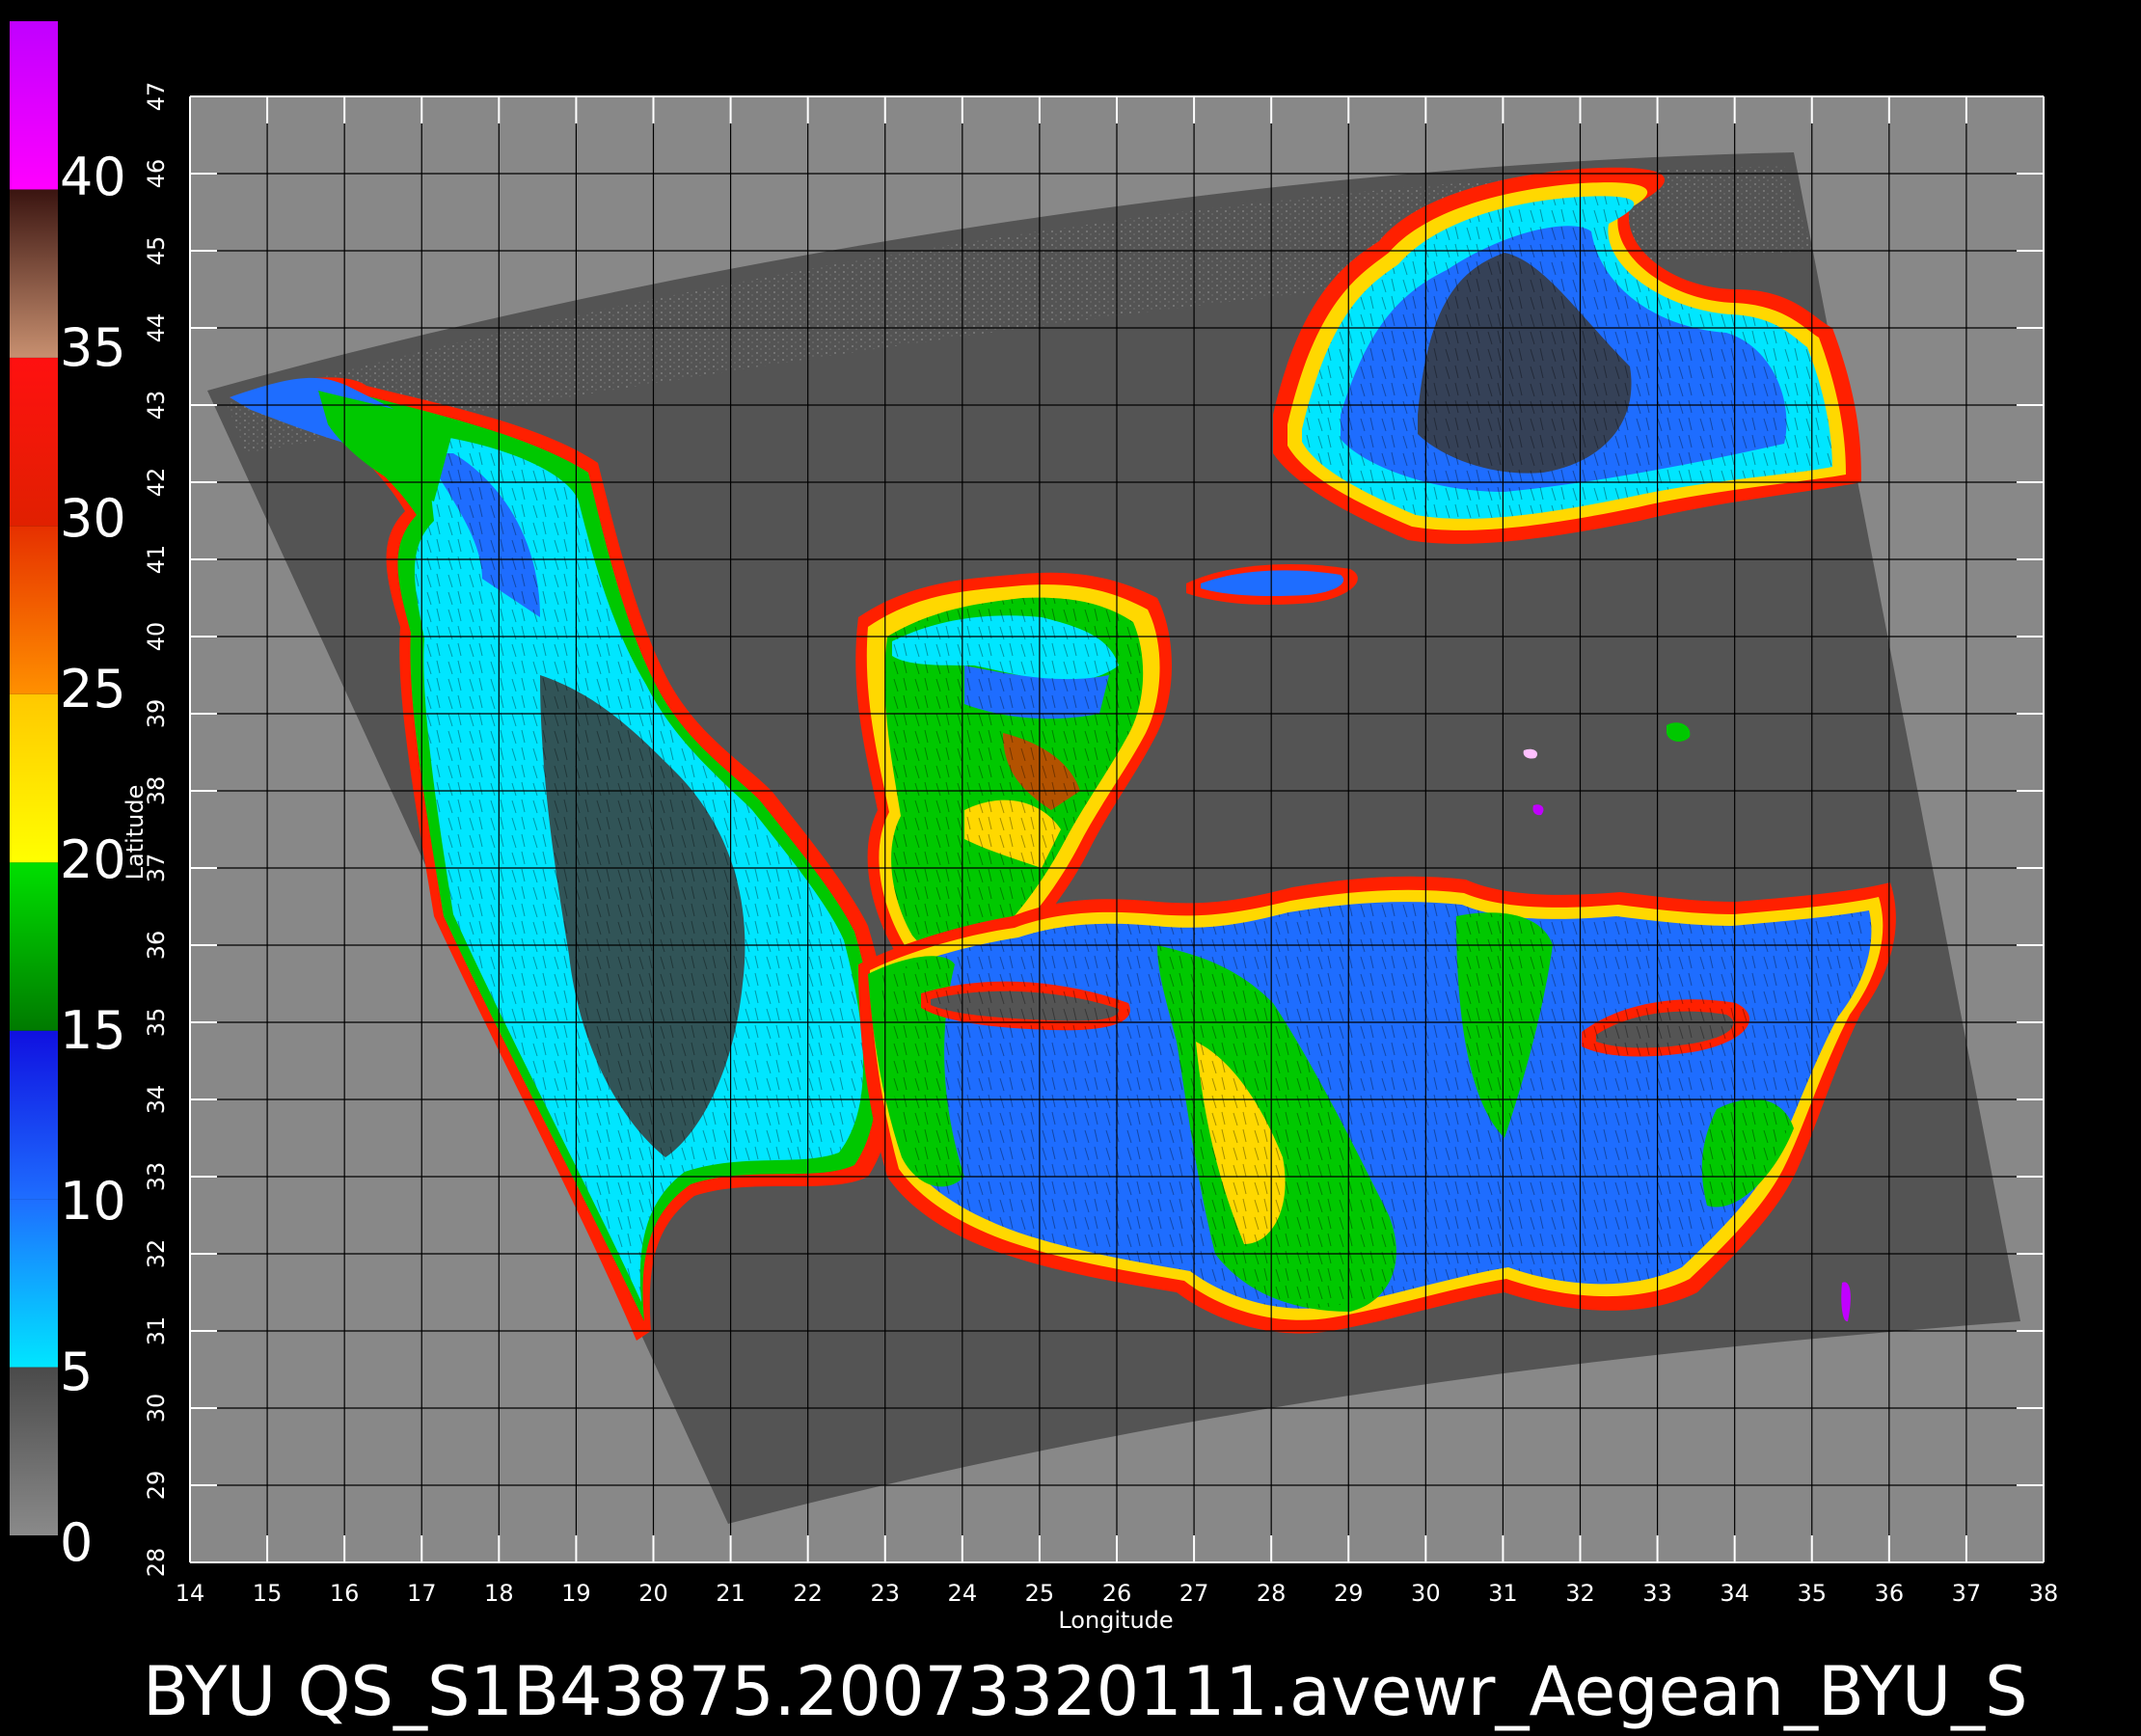 The image size is (2141, 1736). I want to click on y-tick-label: 39, so click(157, 714).